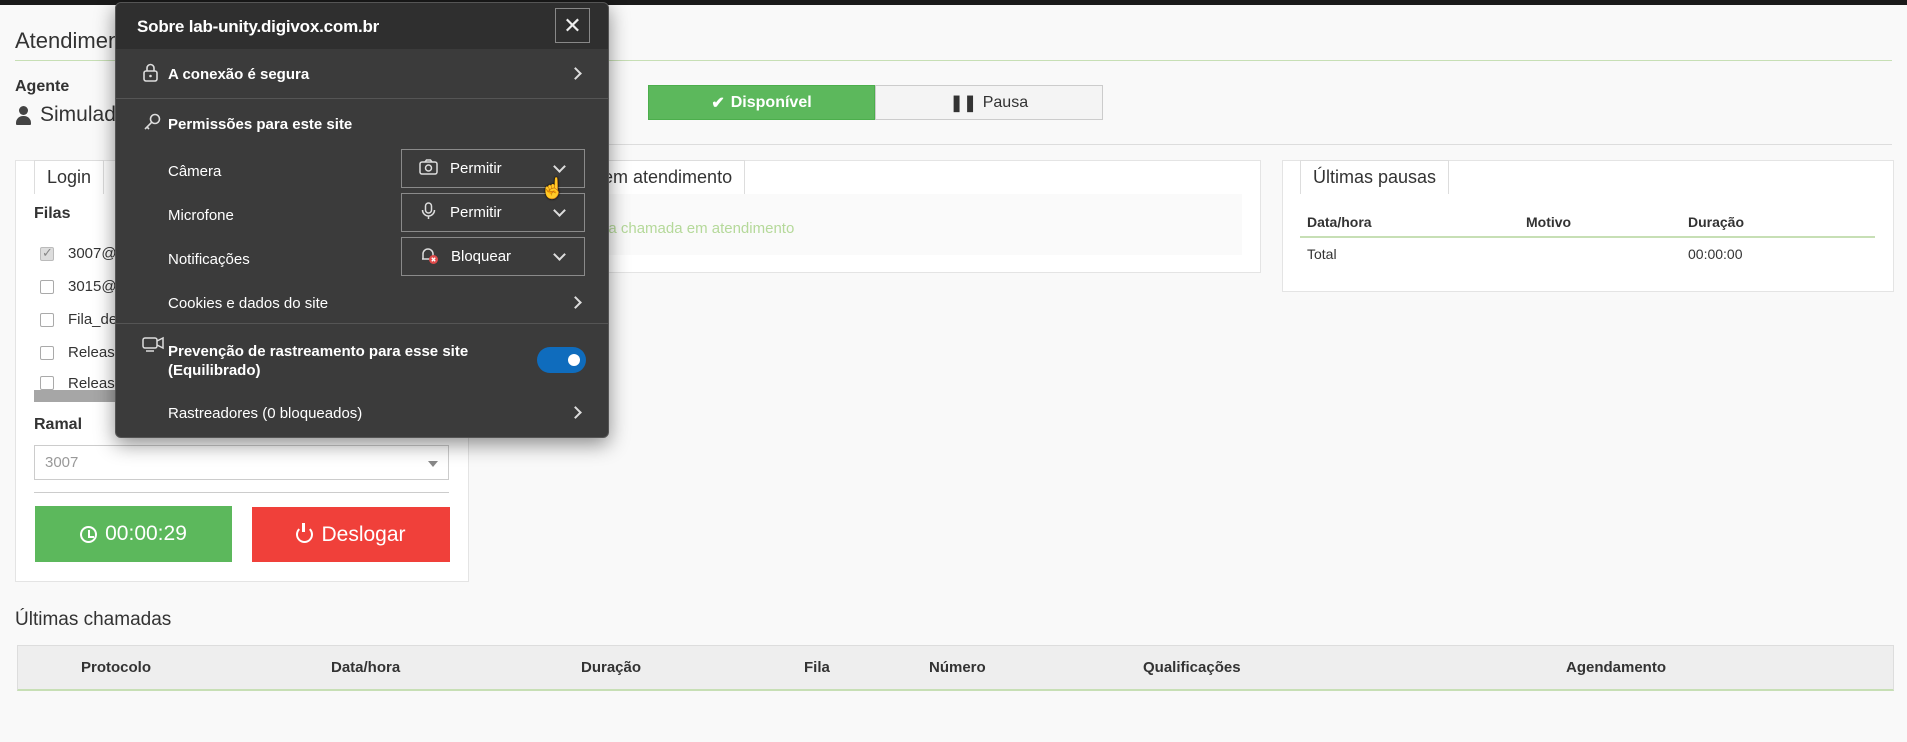  What do you see at coordinates (305, 533) in the screenshot?
I see `power-icon` at bounding box center [305, 533].